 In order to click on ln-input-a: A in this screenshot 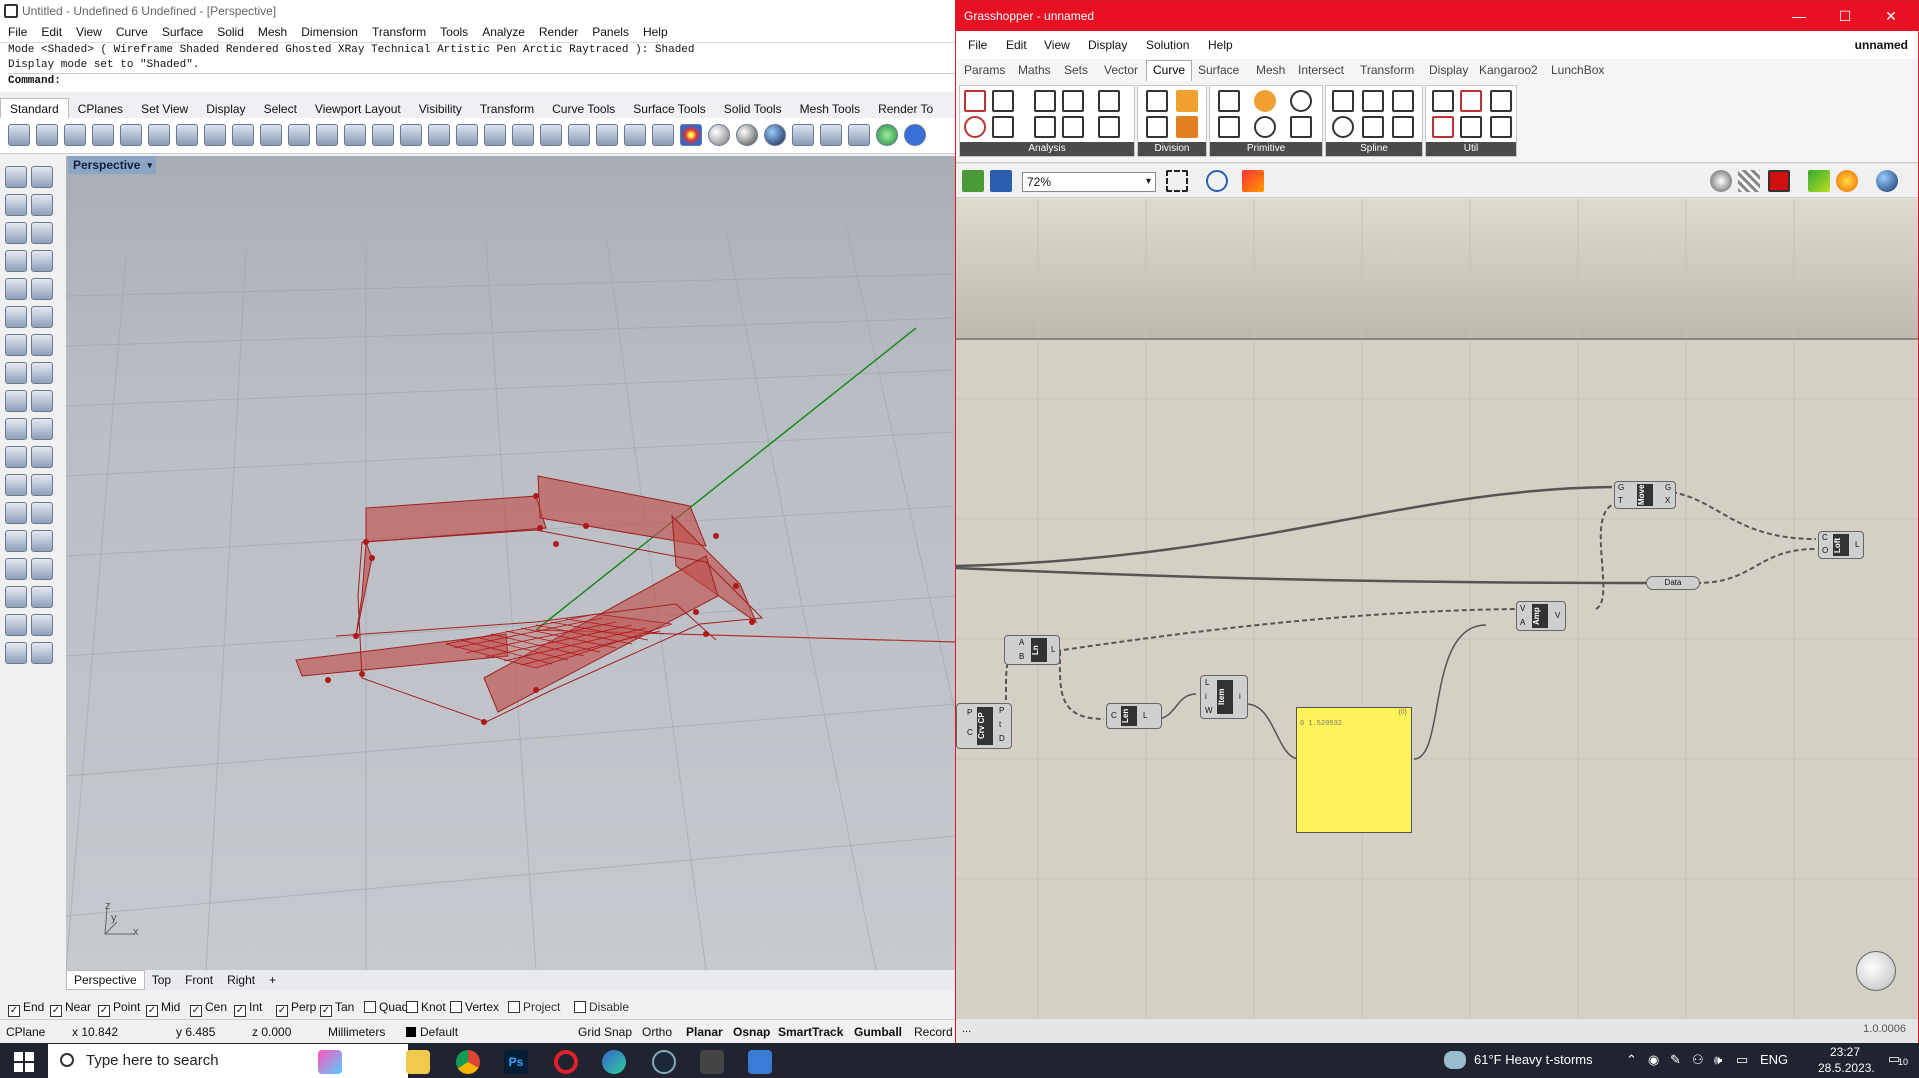, I will do `click(1021, 642)`.